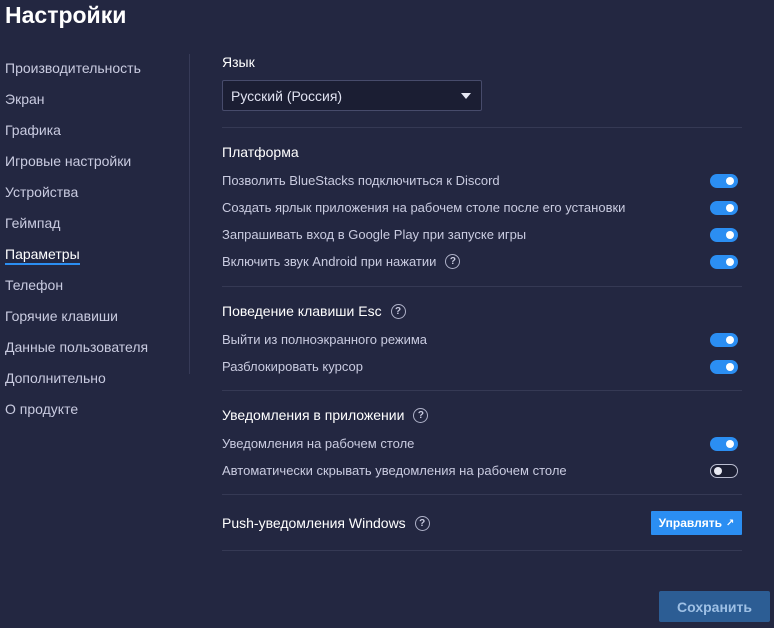  I want to click on exit-fullscreen-label: Выйти из полноэкранного режима, so click(325, 339).